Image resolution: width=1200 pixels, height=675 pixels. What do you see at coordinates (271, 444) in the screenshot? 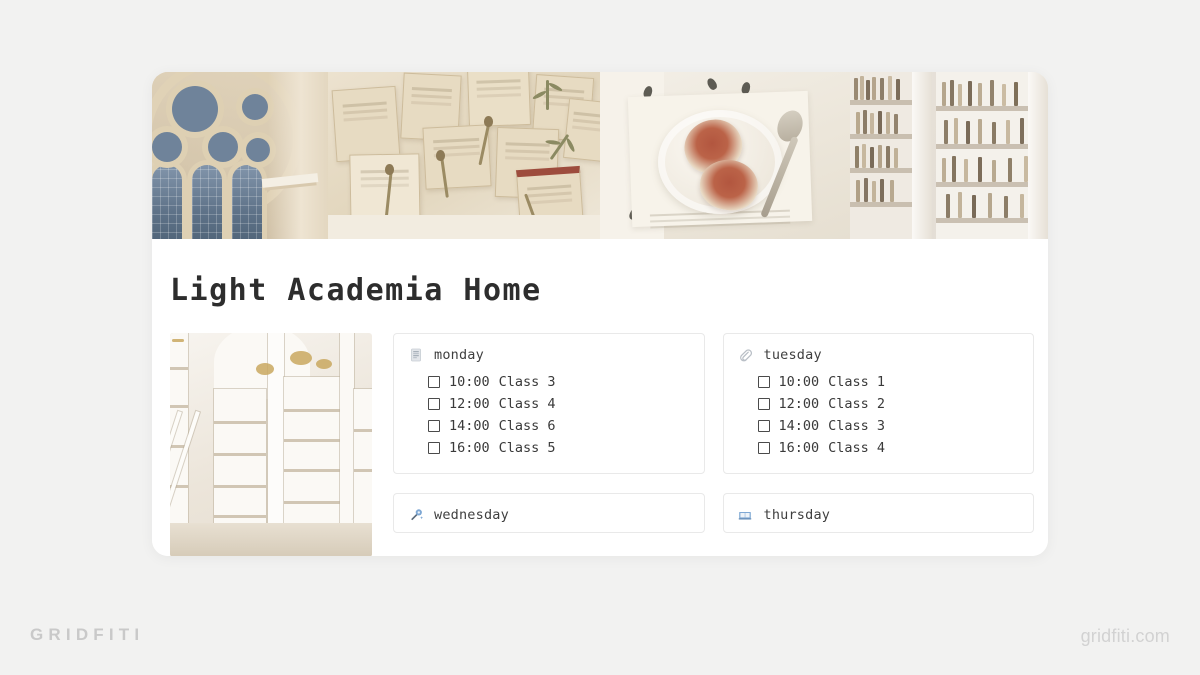
I see `baroque-library-hall-photo` at bounding box center [271, 444].